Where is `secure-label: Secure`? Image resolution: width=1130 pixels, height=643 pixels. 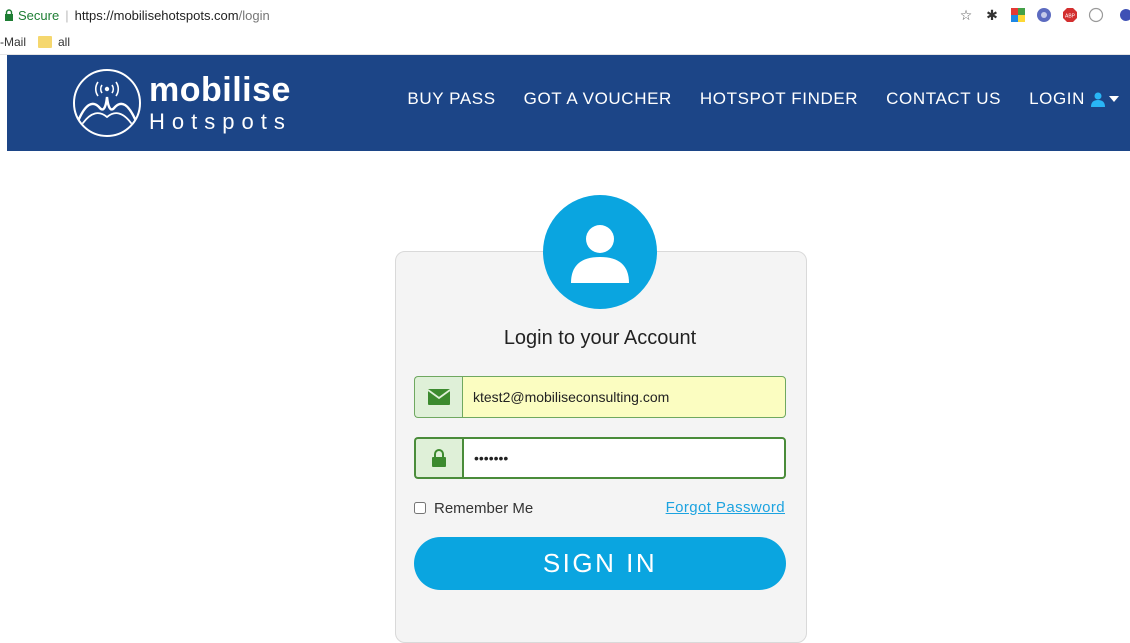
secure-label: Secure is located at coordinates (39, 15).